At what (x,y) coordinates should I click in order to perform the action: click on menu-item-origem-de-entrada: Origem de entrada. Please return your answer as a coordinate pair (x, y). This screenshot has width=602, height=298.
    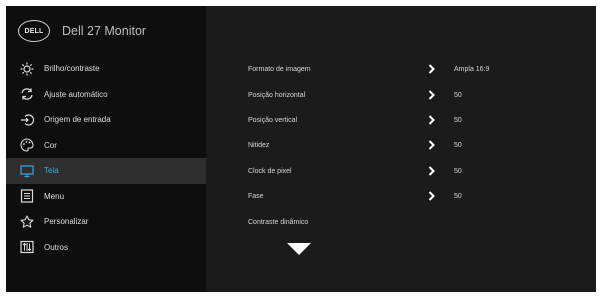
    Looking at the image, I should click on (106, 120).